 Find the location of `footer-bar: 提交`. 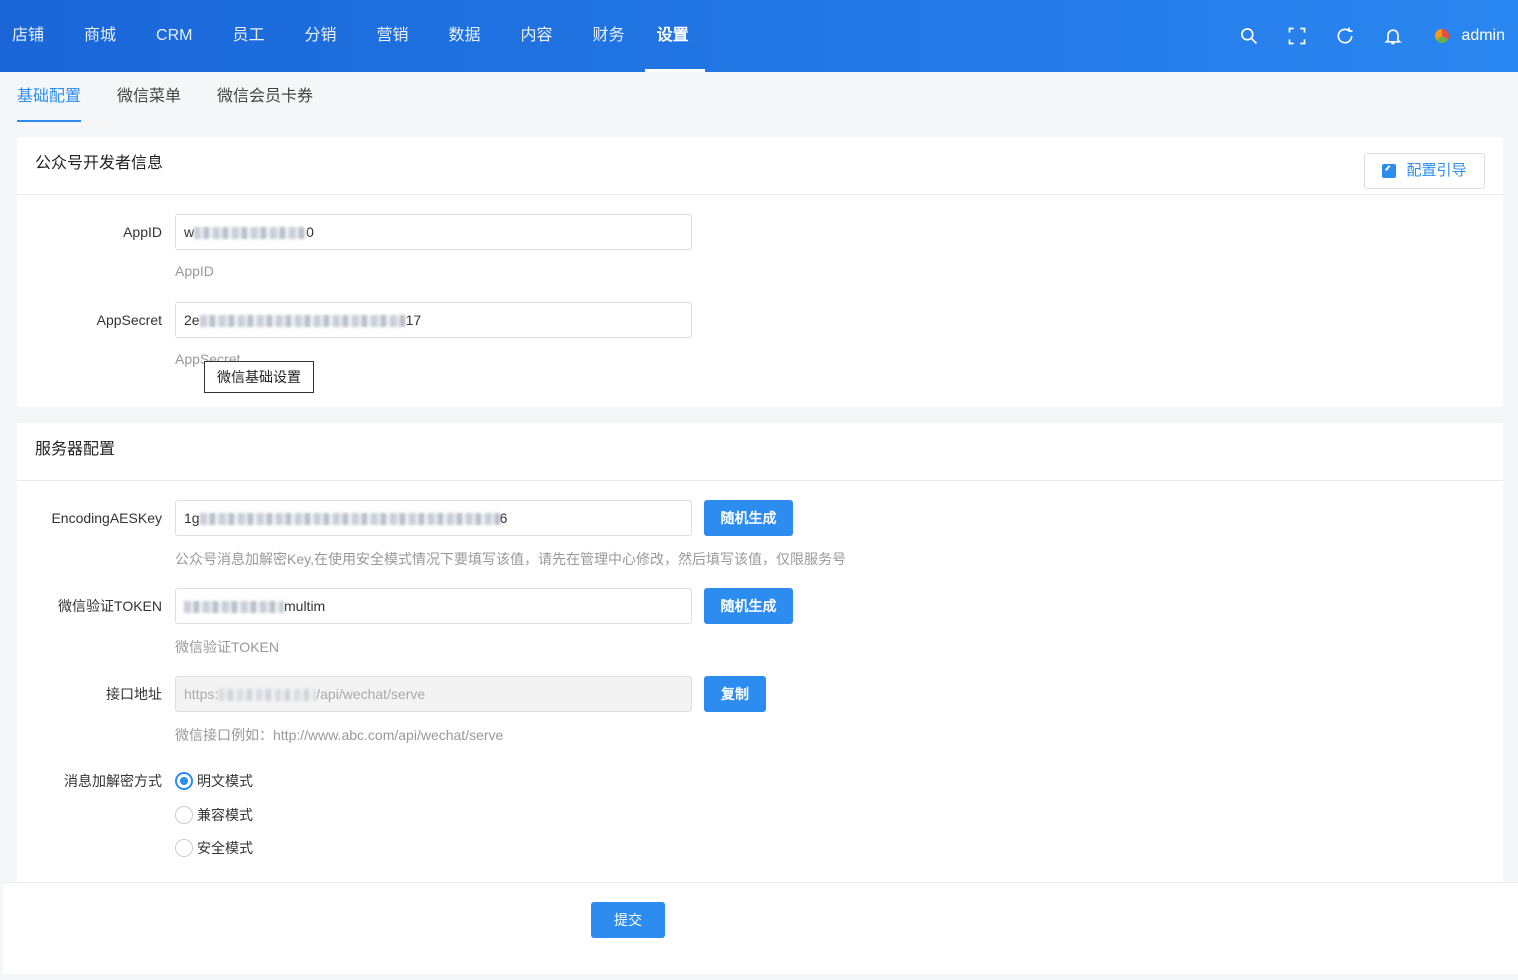

footer-bar: 提交 is located at coordinates (760, 928).